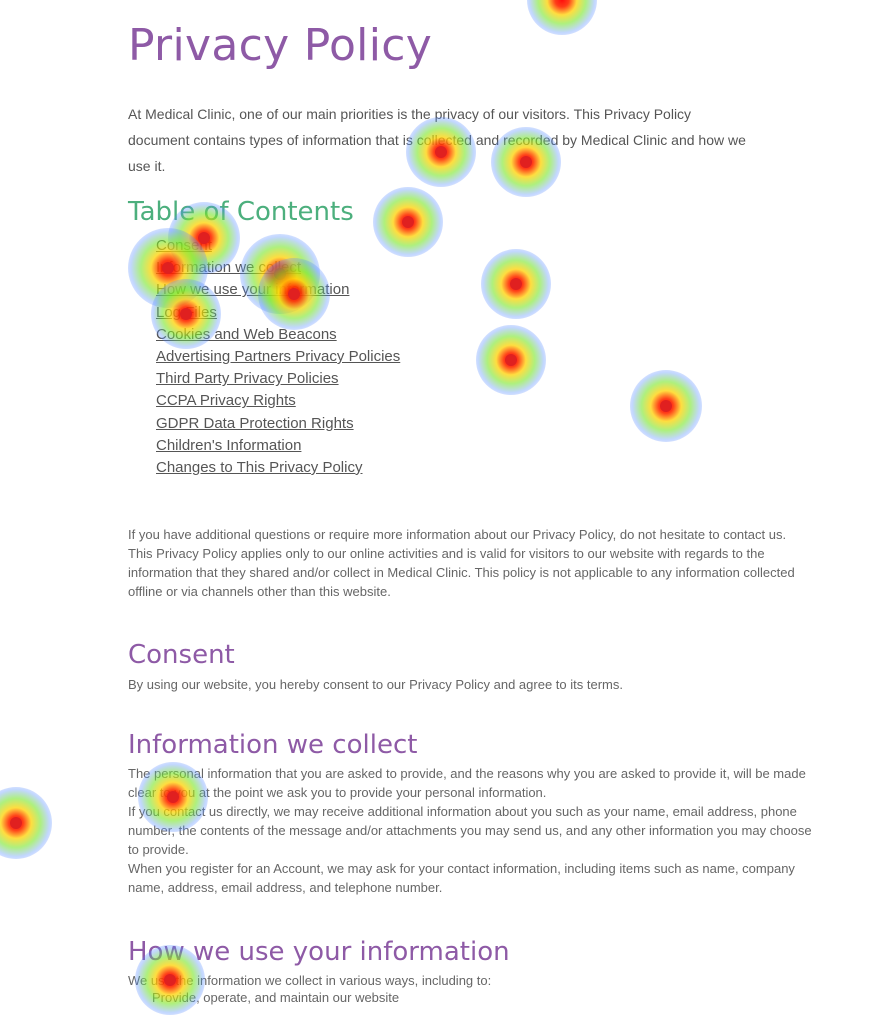 The height and width of the screenshot is (1015, 886). I want to click on toc-item: Information we collect, so click(278, 268).